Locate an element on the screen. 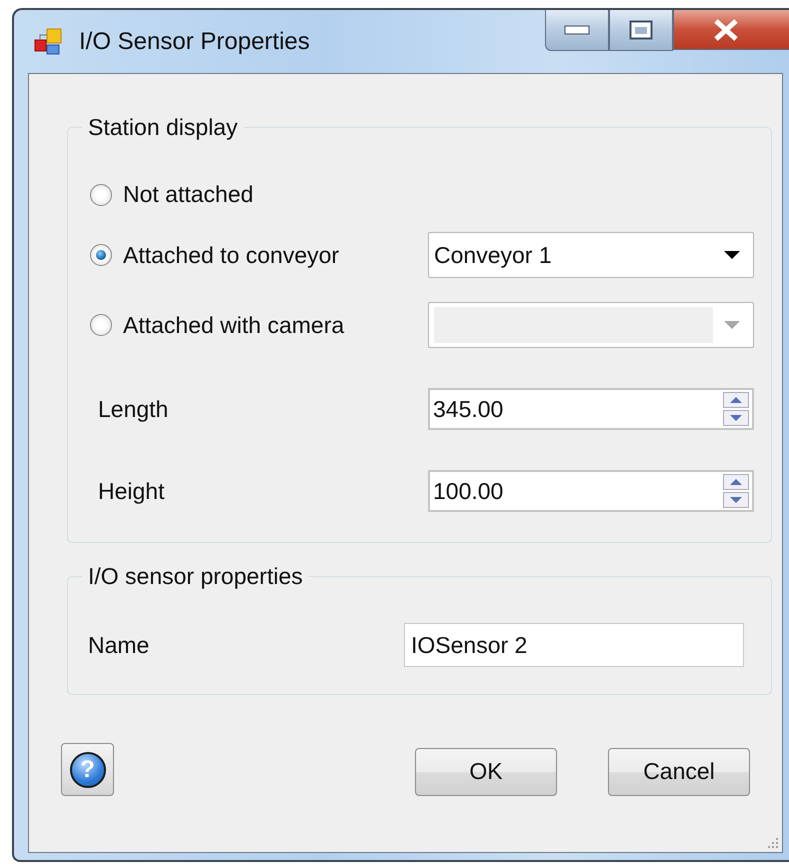 The width and height of the screenshot is (789, 864). radio-button-selected is located at coordinates (101, 255).